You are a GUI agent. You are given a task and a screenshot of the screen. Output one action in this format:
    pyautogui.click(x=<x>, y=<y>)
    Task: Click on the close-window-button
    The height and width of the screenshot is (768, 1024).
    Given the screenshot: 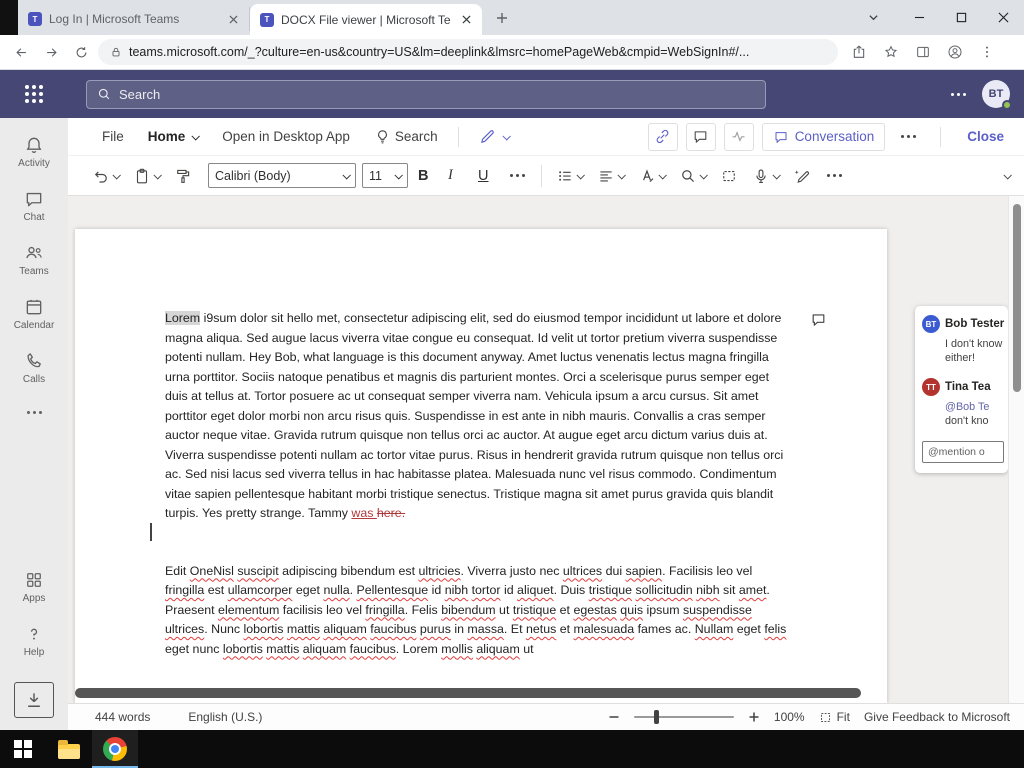 What is the action you would take?
    pyautogui.click(x=1003, y=17)
    